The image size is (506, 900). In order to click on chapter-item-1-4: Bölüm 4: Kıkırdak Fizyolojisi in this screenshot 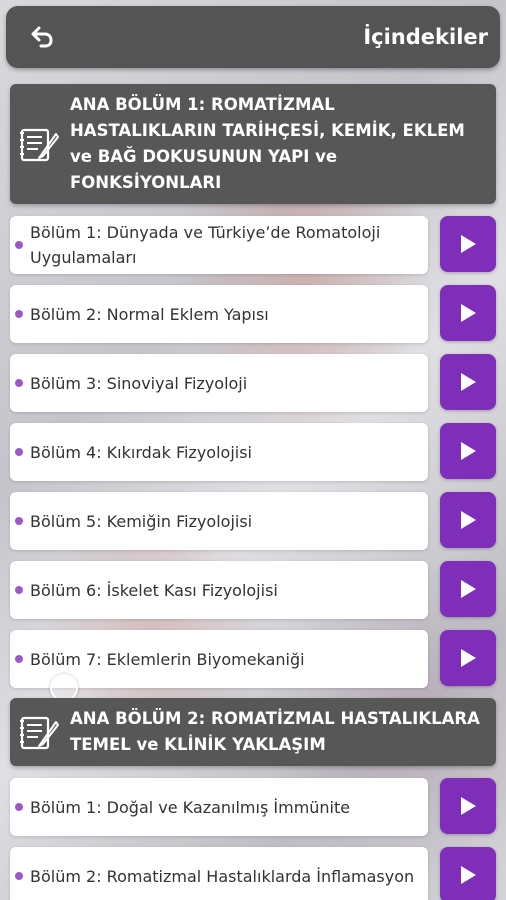, I will do `click(219, 452)`.